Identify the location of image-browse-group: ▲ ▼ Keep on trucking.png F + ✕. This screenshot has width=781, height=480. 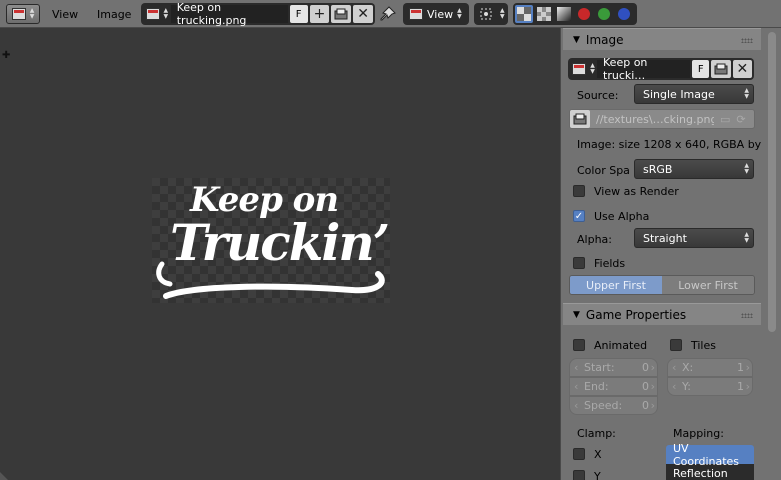
(258, 14).